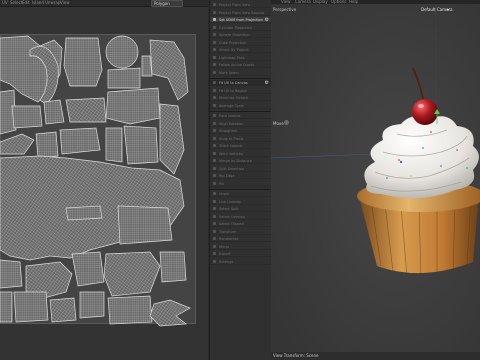  Describe the element at coordinates (232, 216) in the screenshot. I see `tool-item-label: Select Overlap` at that location.